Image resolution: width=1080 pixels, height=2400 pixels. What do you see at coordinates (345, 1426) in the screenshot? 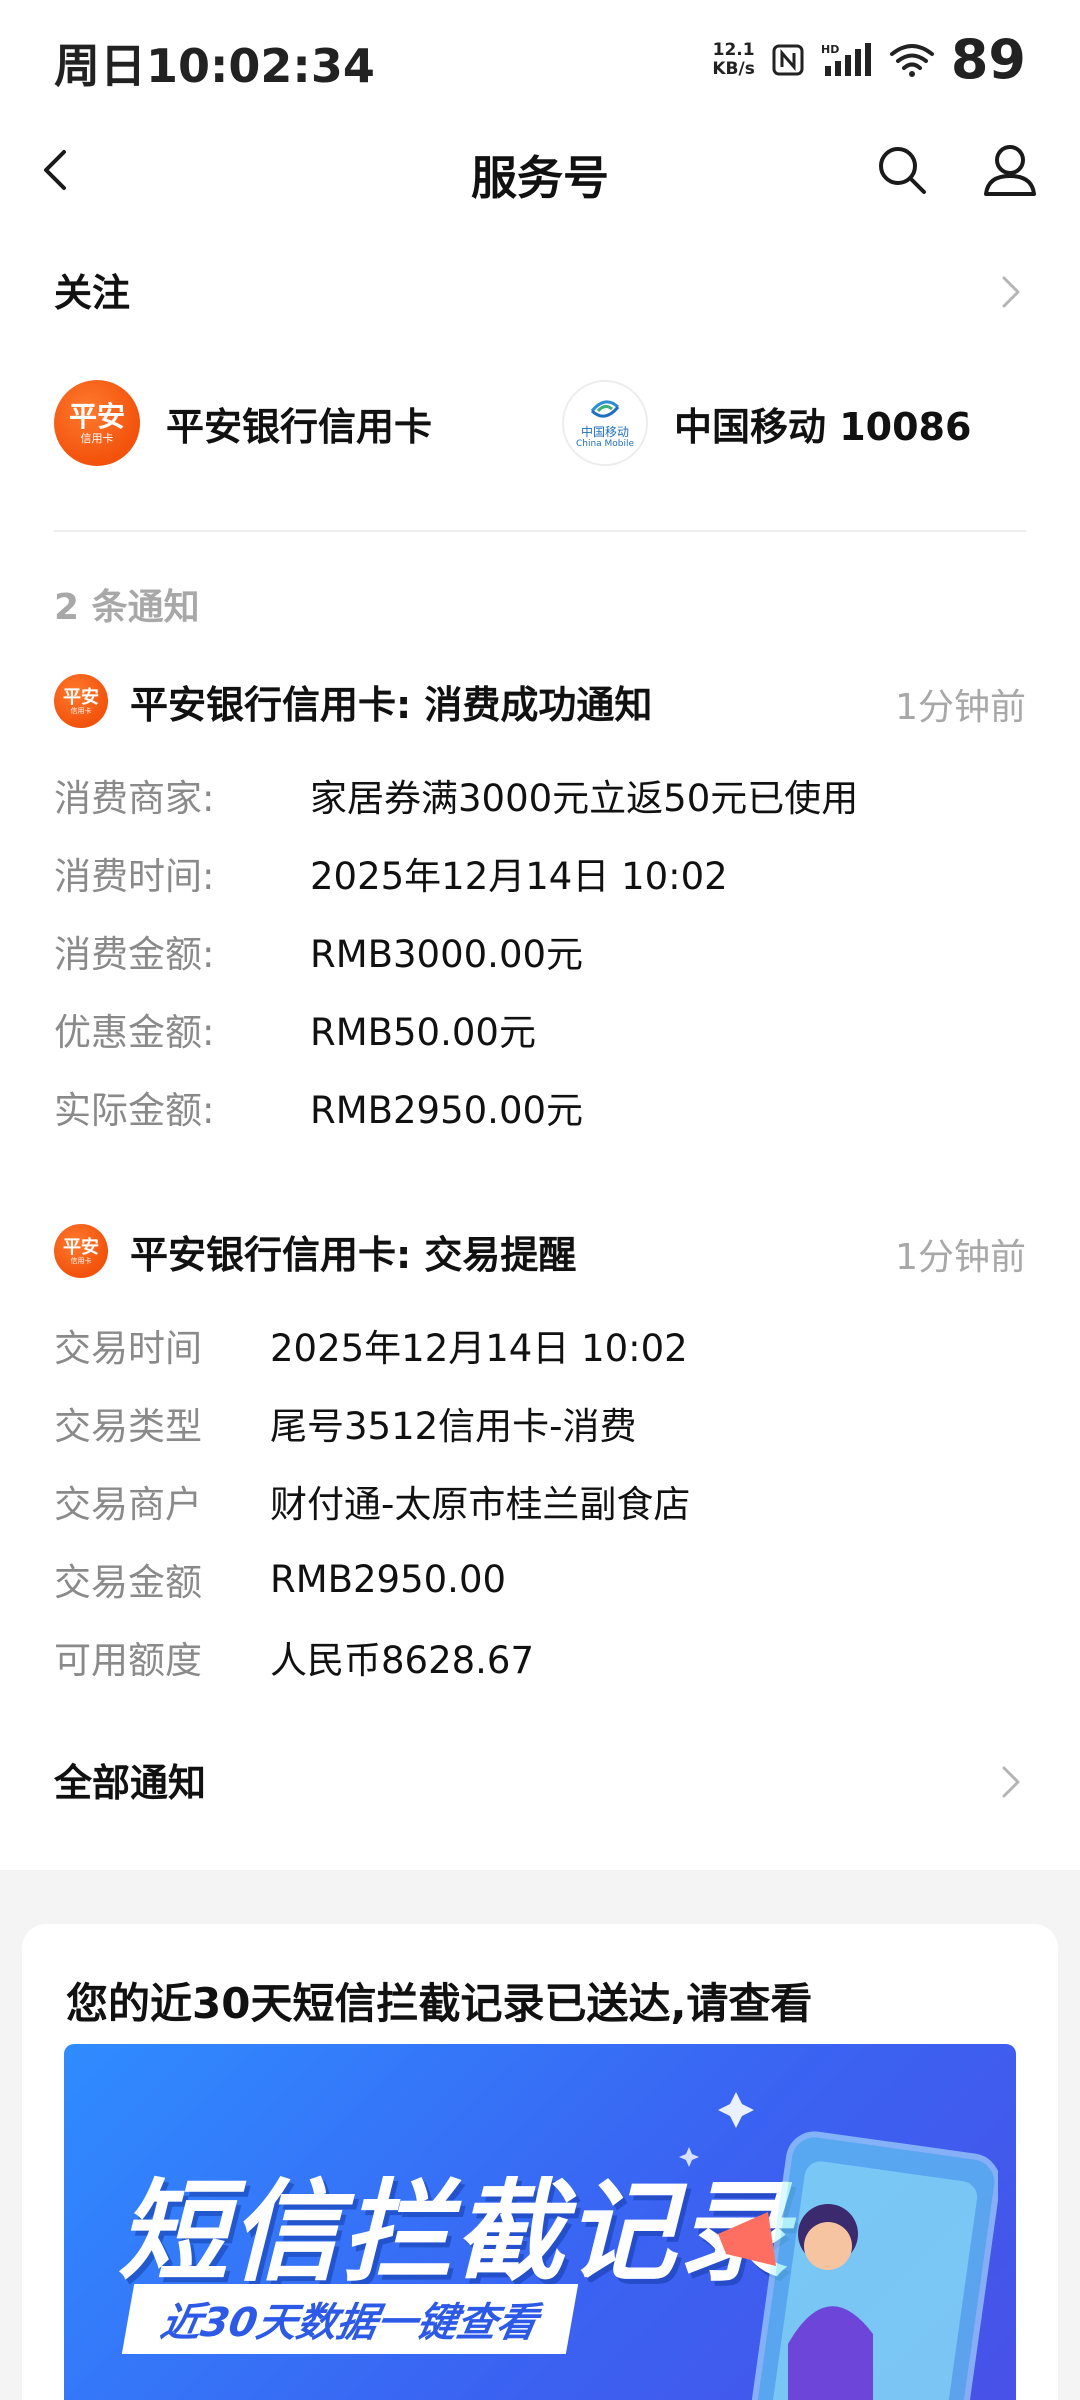
I see `detail-row: 交易类型 尾号3512信用卡-消费` at bounding box center [345, 1426].